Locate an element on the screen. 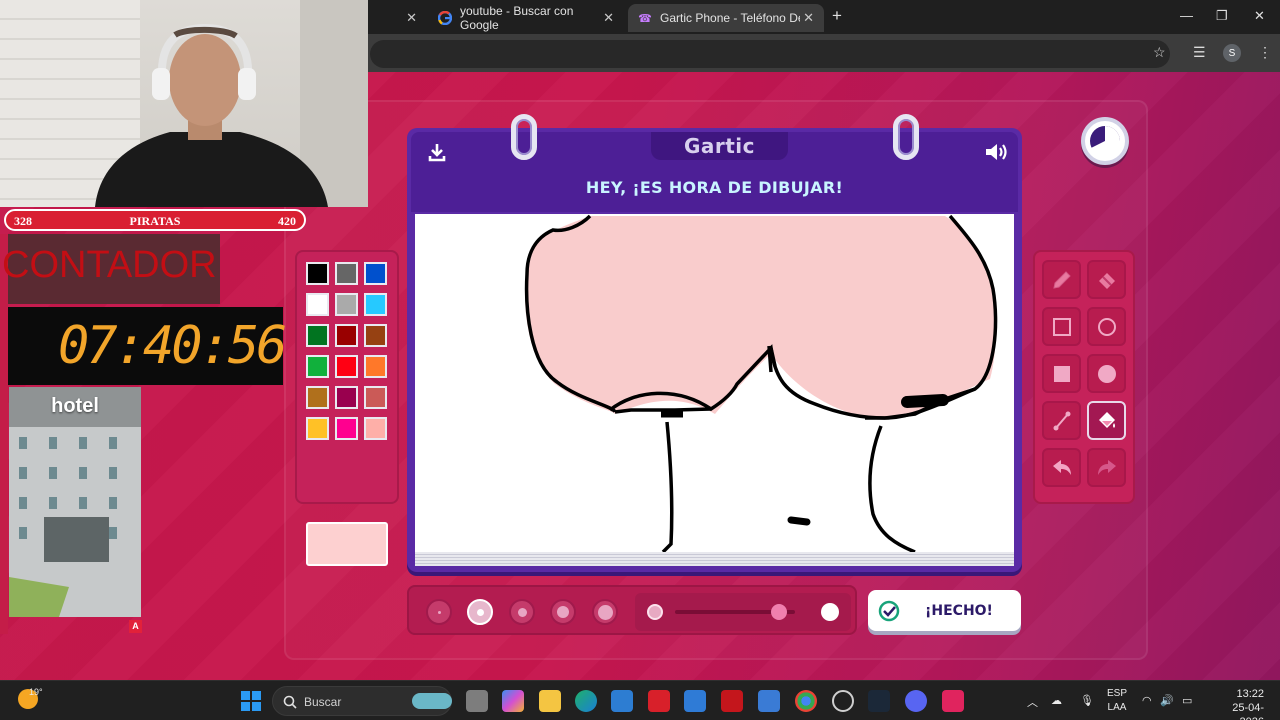 The width and height of the screenshot is (1280, 720). tray-chevron-icon: ︿ is located at coordinates (1032, 702).